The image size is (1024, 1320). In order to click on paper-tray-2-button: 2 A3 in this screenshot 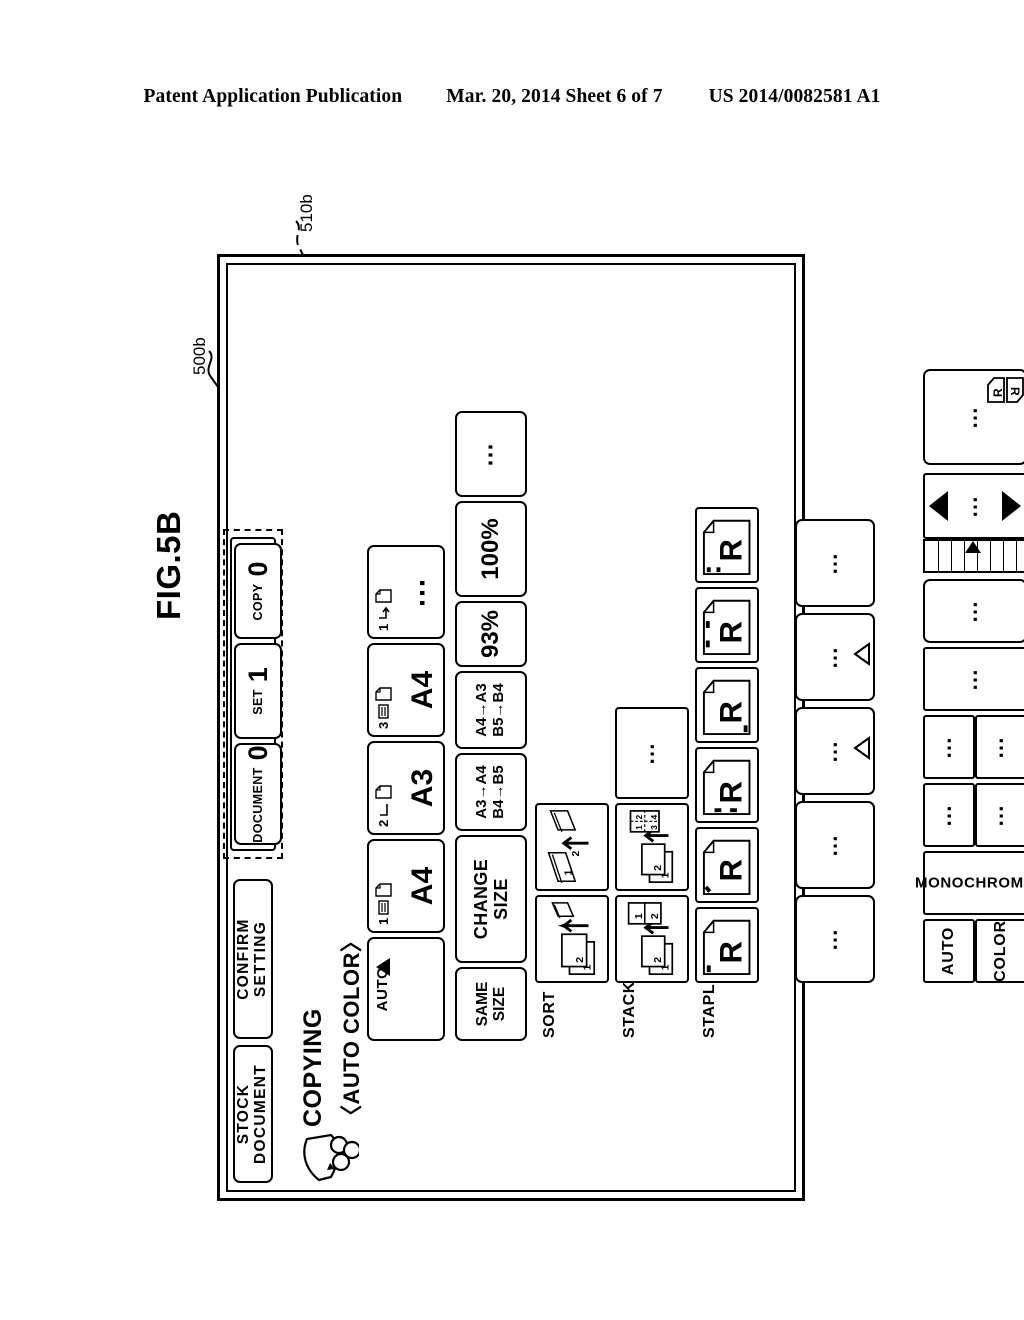, I will do `click(406, 788)`.